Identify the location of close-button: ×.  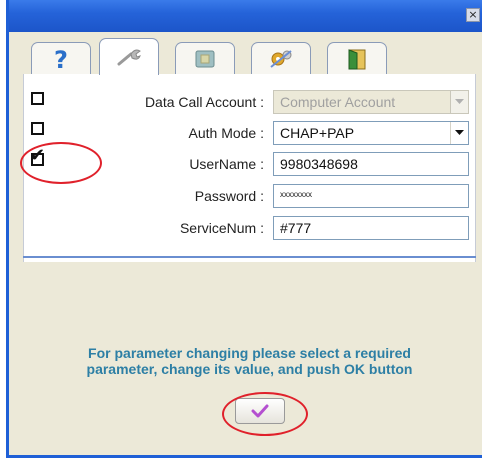
(473, 15).